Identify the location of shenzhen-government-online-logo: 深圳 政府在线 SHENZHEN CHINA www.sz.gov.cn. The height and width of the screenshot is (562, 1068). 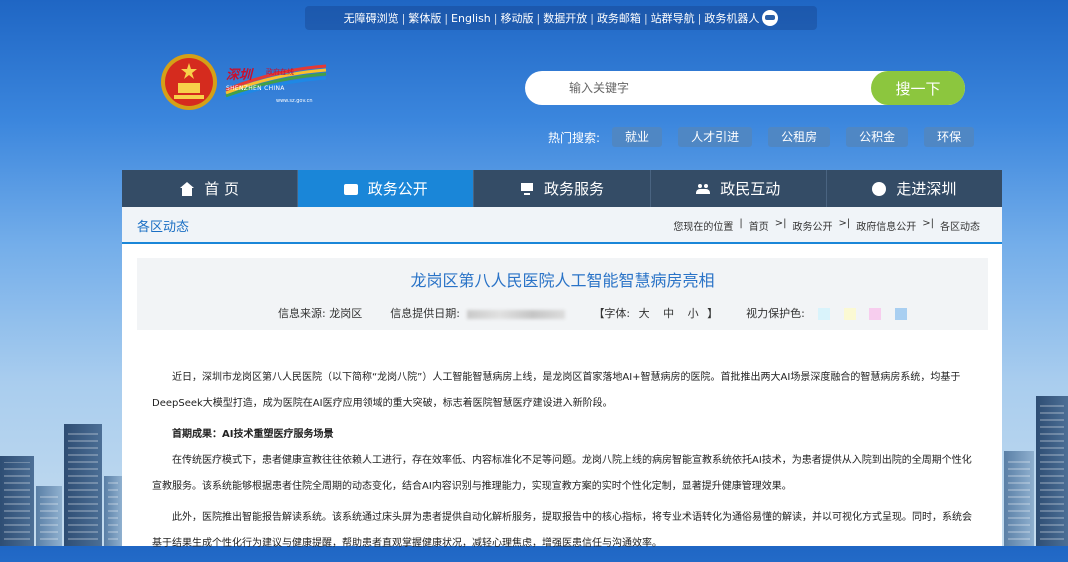
(276, 85).